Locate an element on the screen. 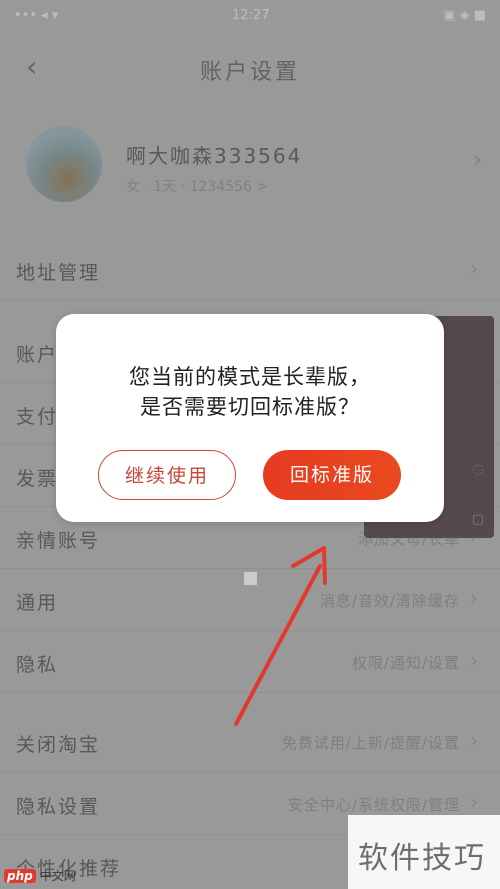 The image size is (500, 889). switch-to-standard-button: 回标准版 is located at coordinates (332, 475).